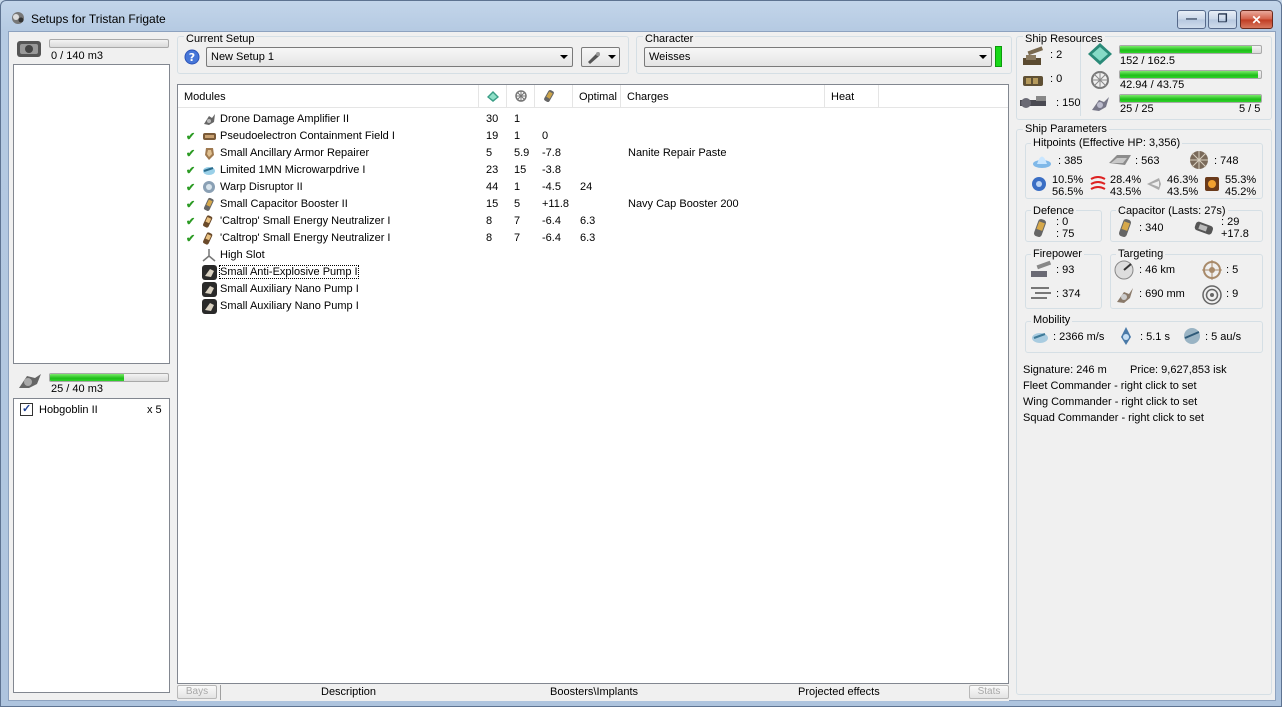 The image size is (1282, 707). I want to click on module-name: Small Auxiliary Nano Pump I, so click(289, 306).